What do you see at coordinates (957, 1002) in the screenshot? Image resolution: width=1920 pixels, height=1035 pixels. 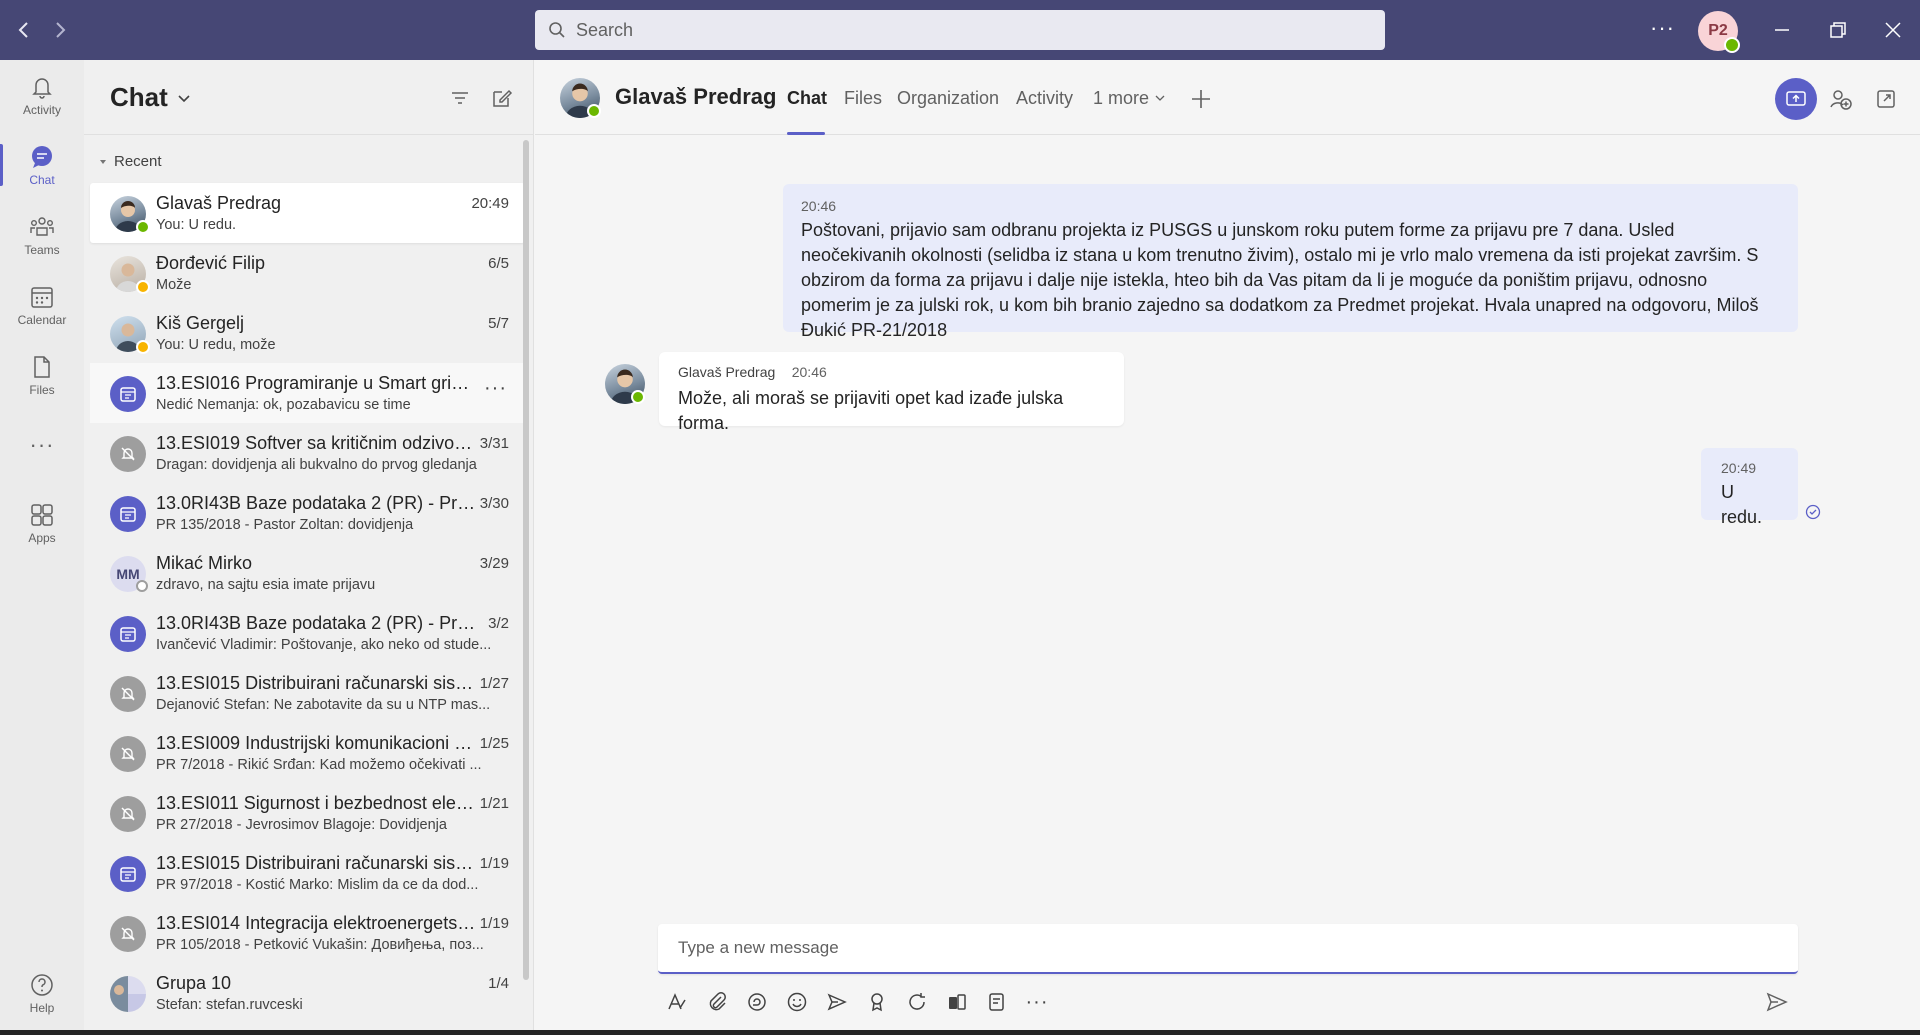 I see `app-button` at bounding box center [957, 1002].